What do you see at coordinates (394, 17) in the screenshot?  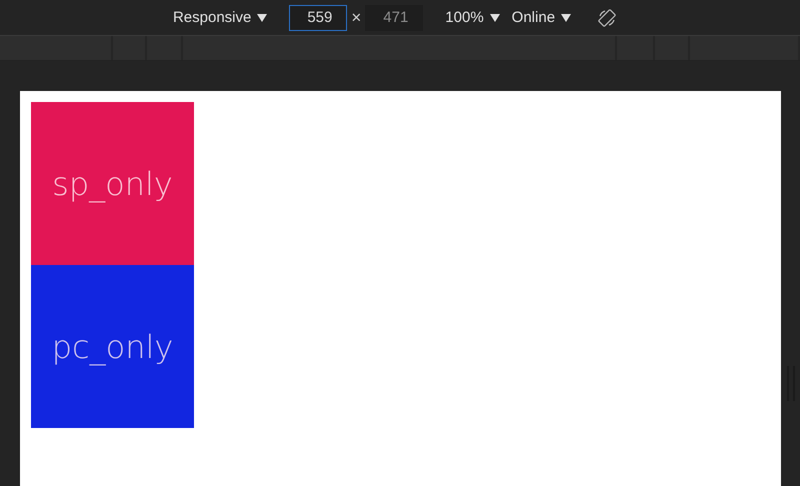 I see `height-field: 471` at bounding box center [394, 17].